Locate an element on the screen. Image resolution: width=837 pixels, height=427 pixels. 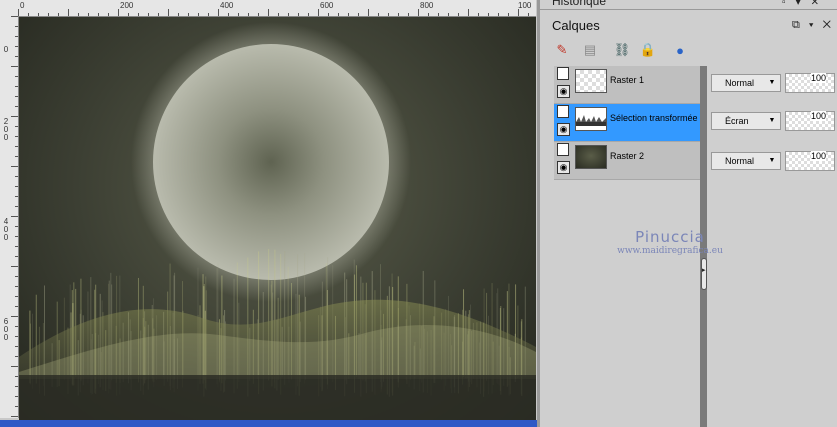
close-icon: ✕ is located at coordinates (827, 25).